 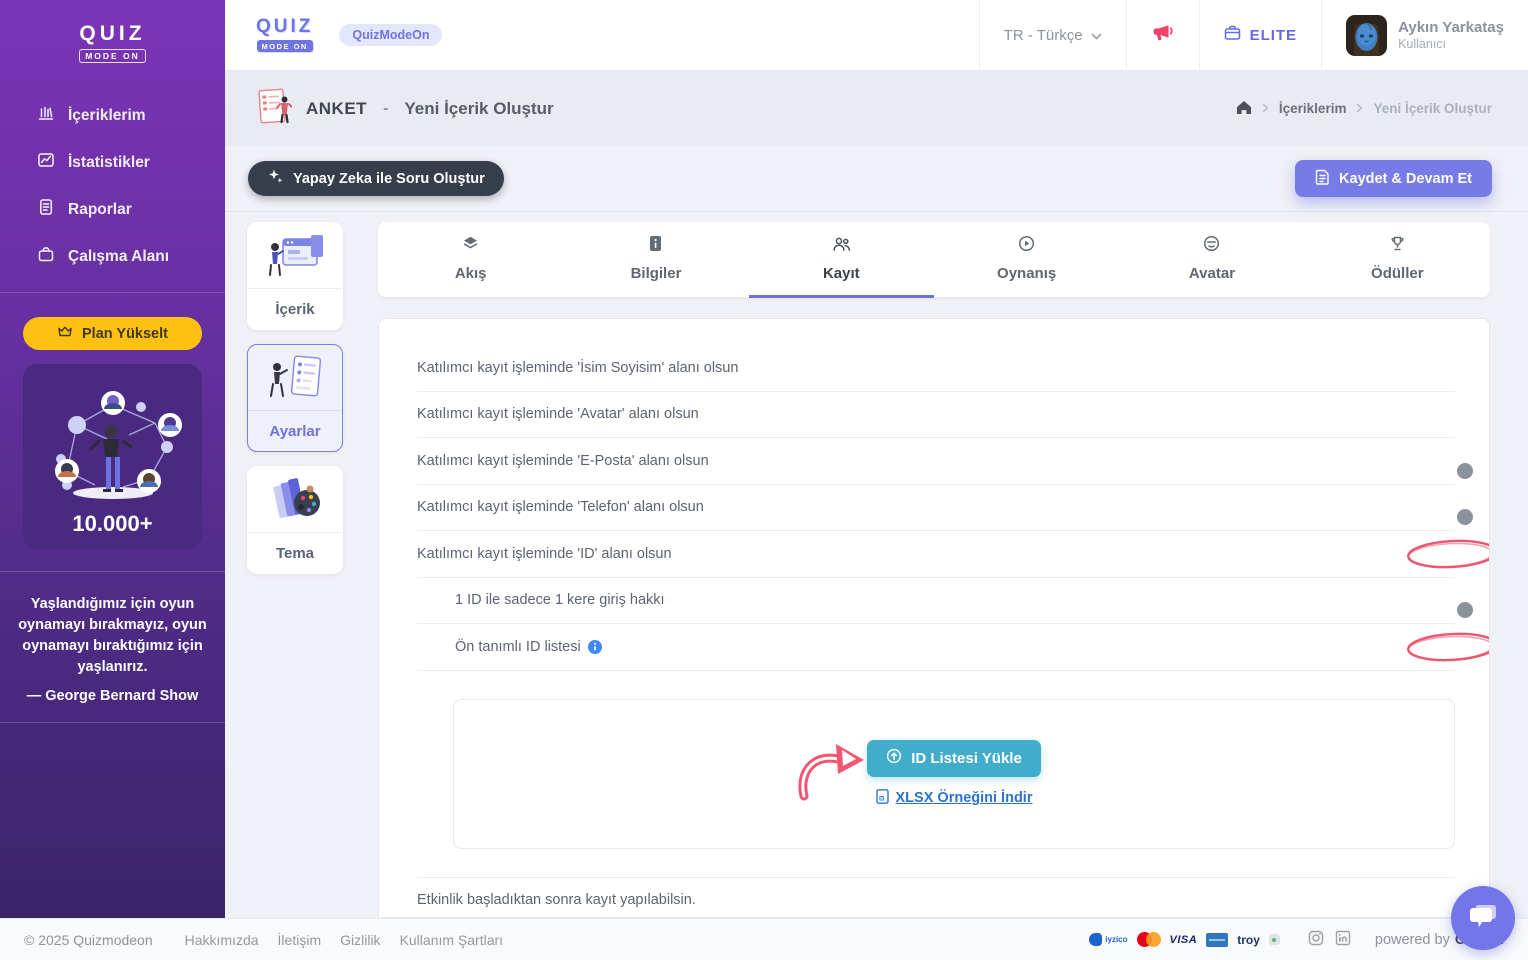 I want to click on setting-row-single-entry: 1 ID ile sadece 1 kere giriş hakkı, so click(x=936, y=601).